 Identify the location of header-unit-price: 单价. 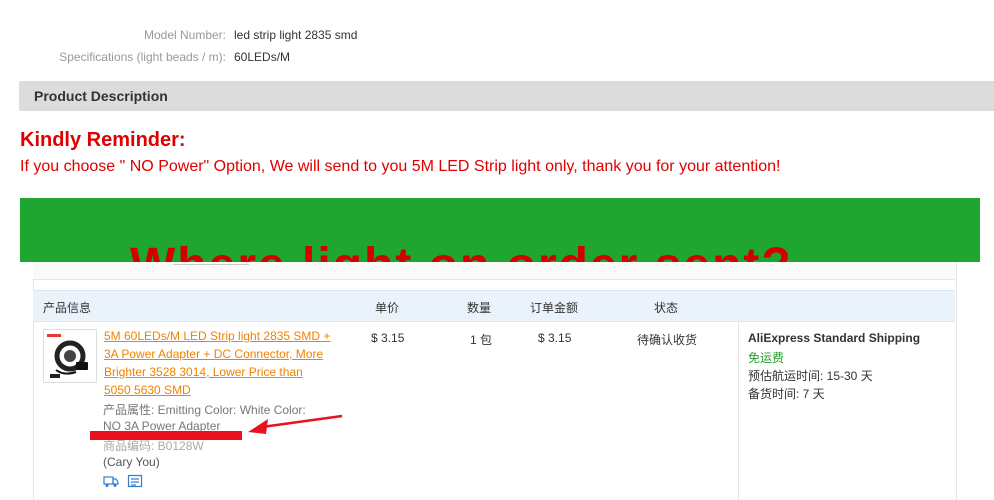
(387, 308).